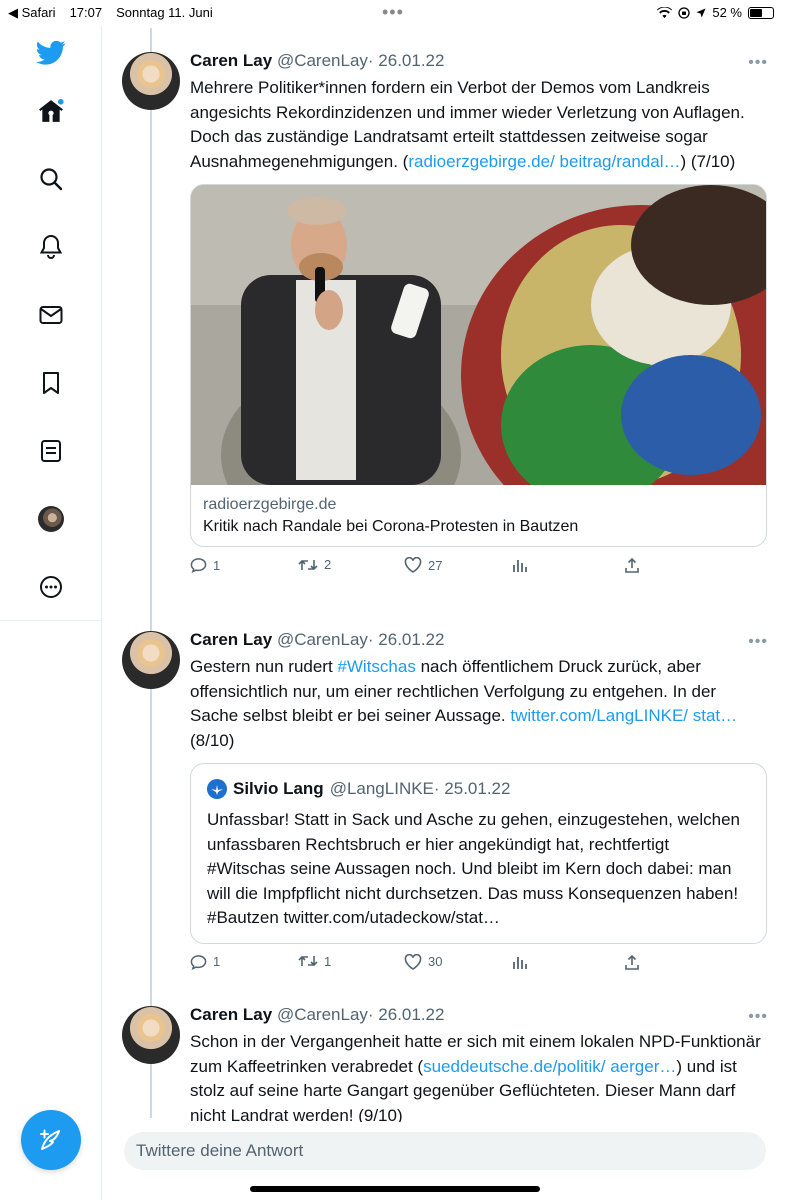  I want to click on status-bar: ◀ Safari 17:07 Sonntag 11. Juni ••• 52 %, so click(394, 13).